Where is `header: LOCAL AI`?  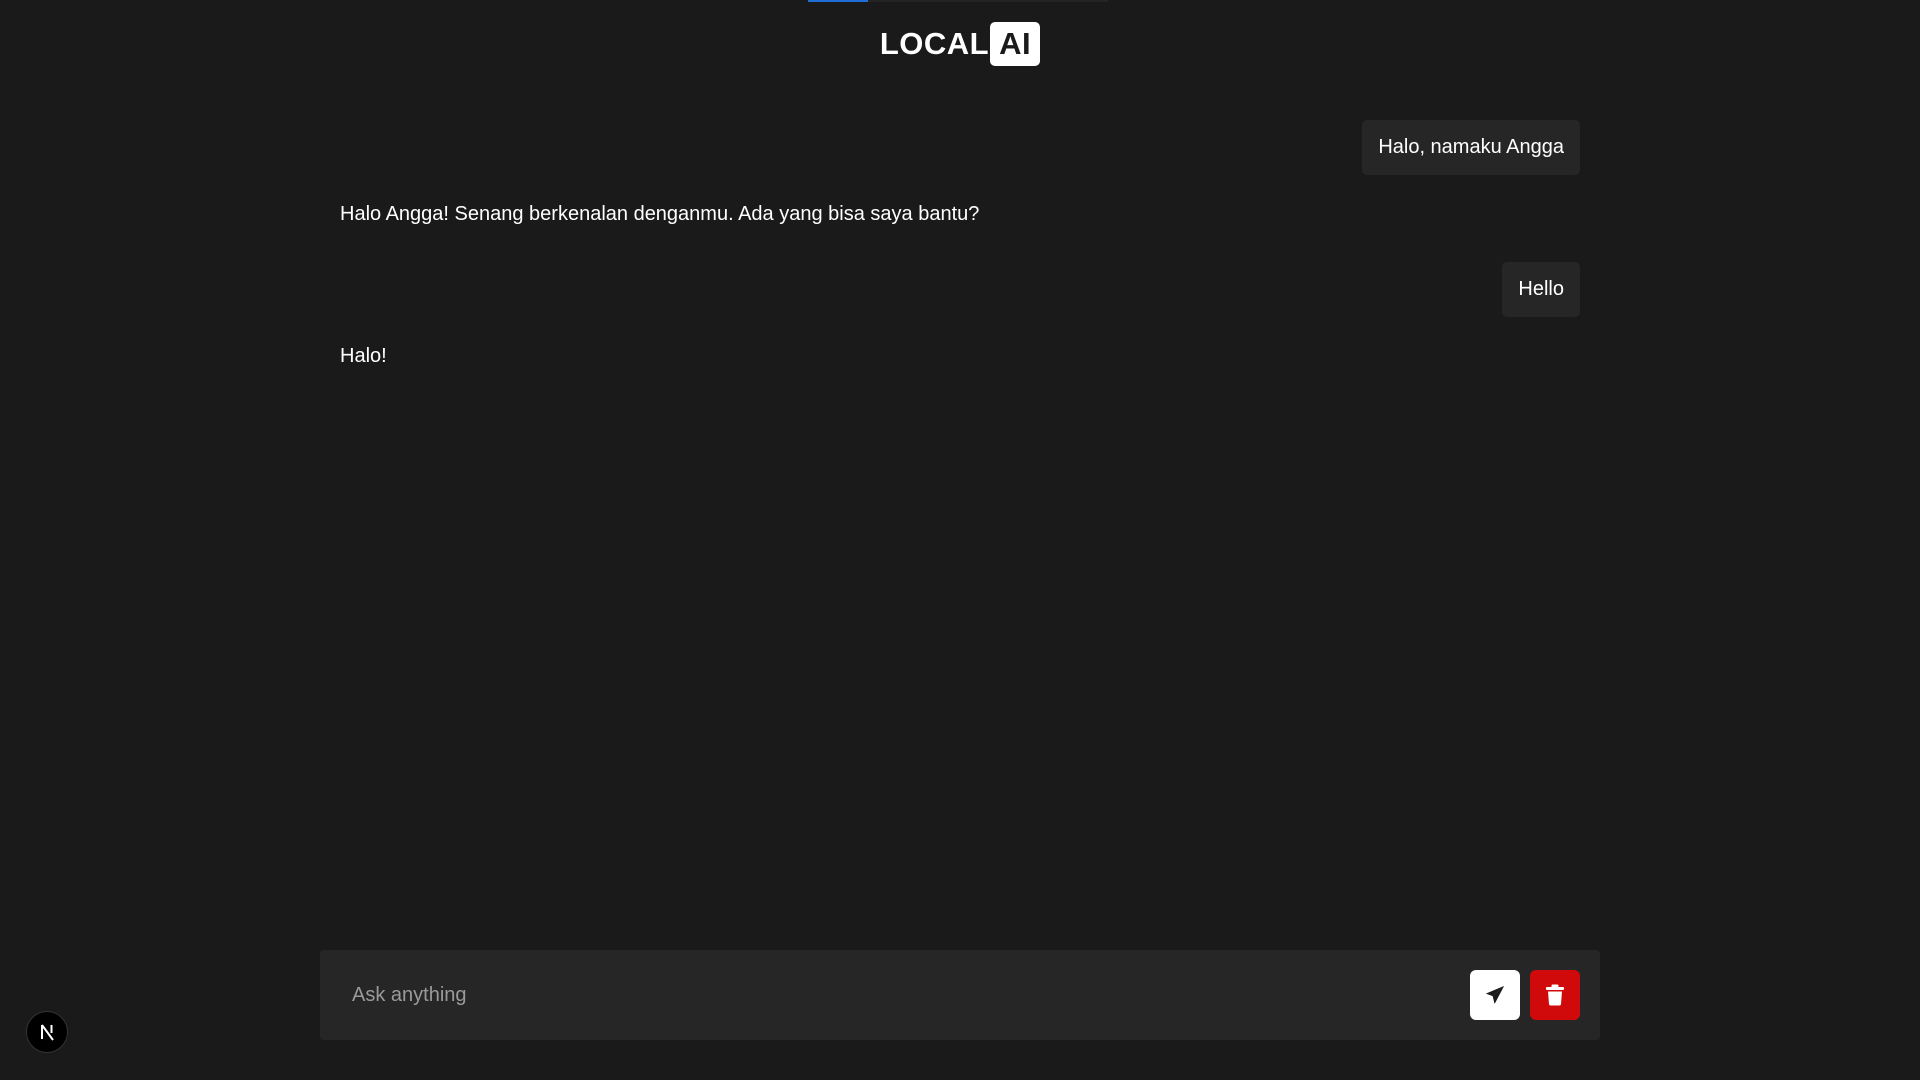 header: LOCAL AI is located at coordinates (960, 44).